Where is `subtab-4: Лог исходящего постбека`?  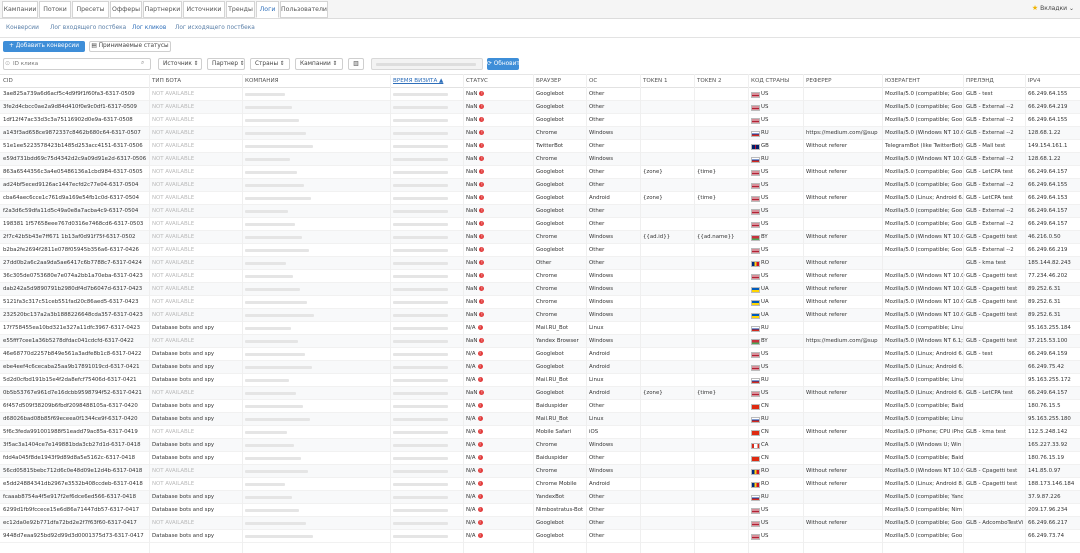
subtab-4: Лог исходящего постбека is located at coordinates (215, 28).